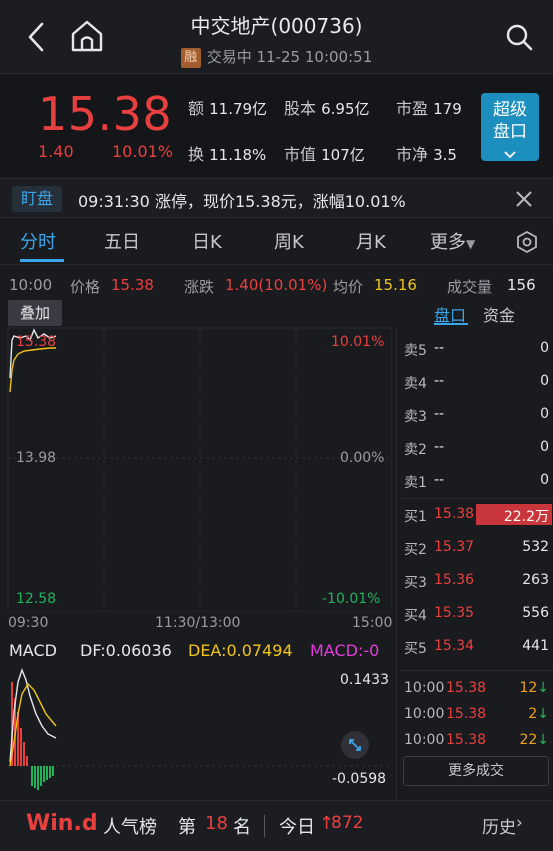 Image resolution: width=553 pixels, height=851 pixels. I want to click on trading-status: 融交易中 11-25 10:00:51, so click(276, 57).